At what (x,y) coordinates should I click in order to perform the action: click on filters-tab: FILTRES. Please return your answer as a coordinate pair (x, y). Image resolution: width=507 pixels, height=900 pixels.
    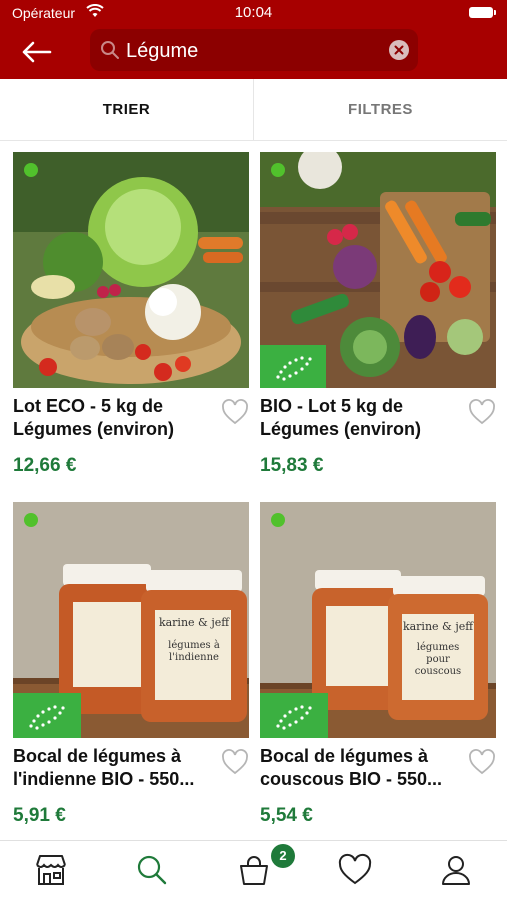
    Looking at the image, I should click on (380, 109).